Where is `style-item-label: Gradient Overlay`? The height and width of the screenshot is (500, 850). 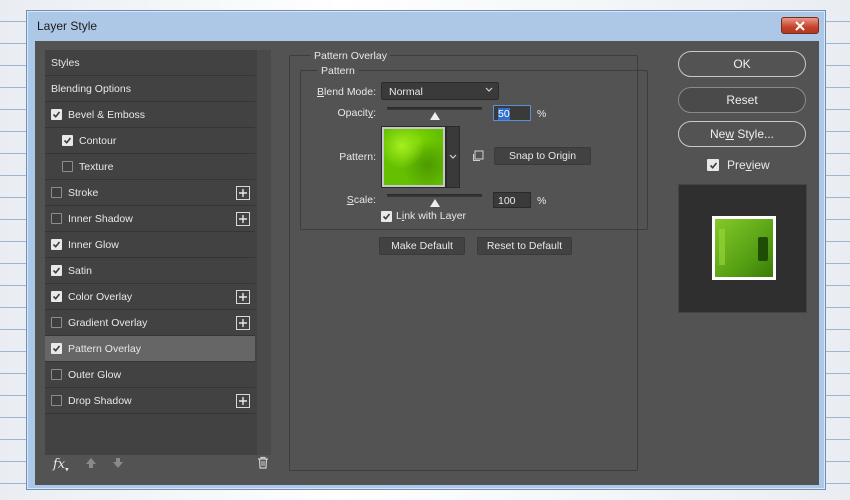
style-item-label: Gradient Overlay is located at coordinates (108, 322).